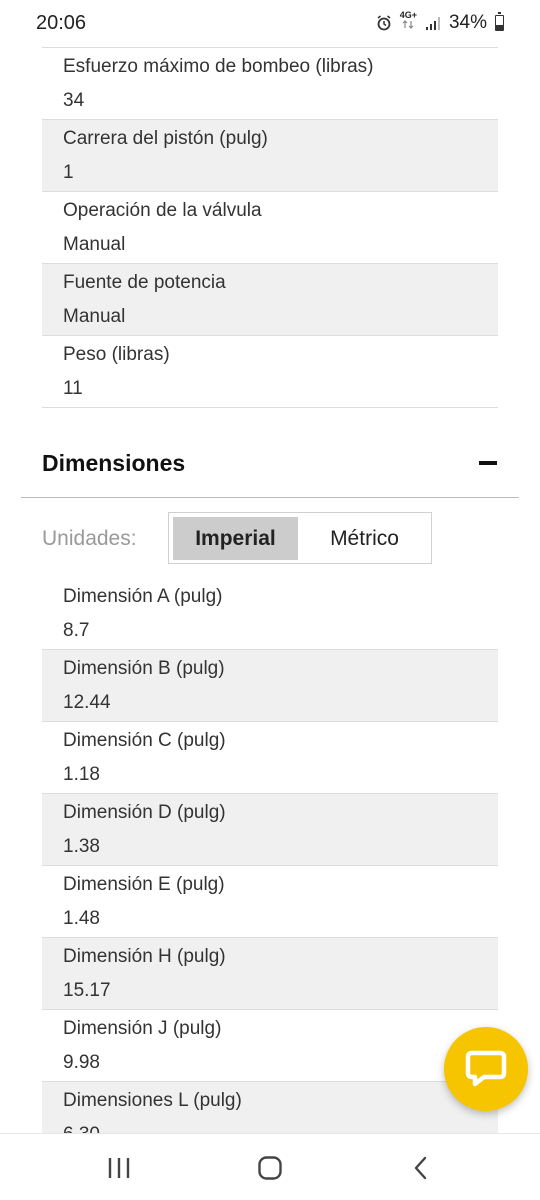 The height and width of the screenshot is (1200, 540). What do you see at coordinates (114, 463) in the screenshot?
I see `section-title: Dimensiones` at bounding box center [114, 463].